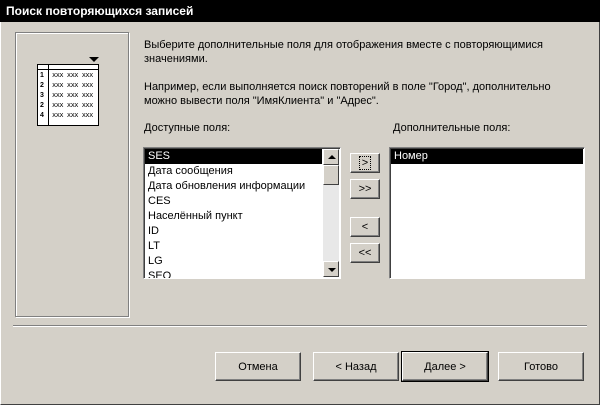 The width and height of the screenshot is (600, 405). What do you see at coordinates (66, 115) in the screenshot?
I see `illustration-row: 4 xxx xxx xxx` at bounding box center [66, 115].